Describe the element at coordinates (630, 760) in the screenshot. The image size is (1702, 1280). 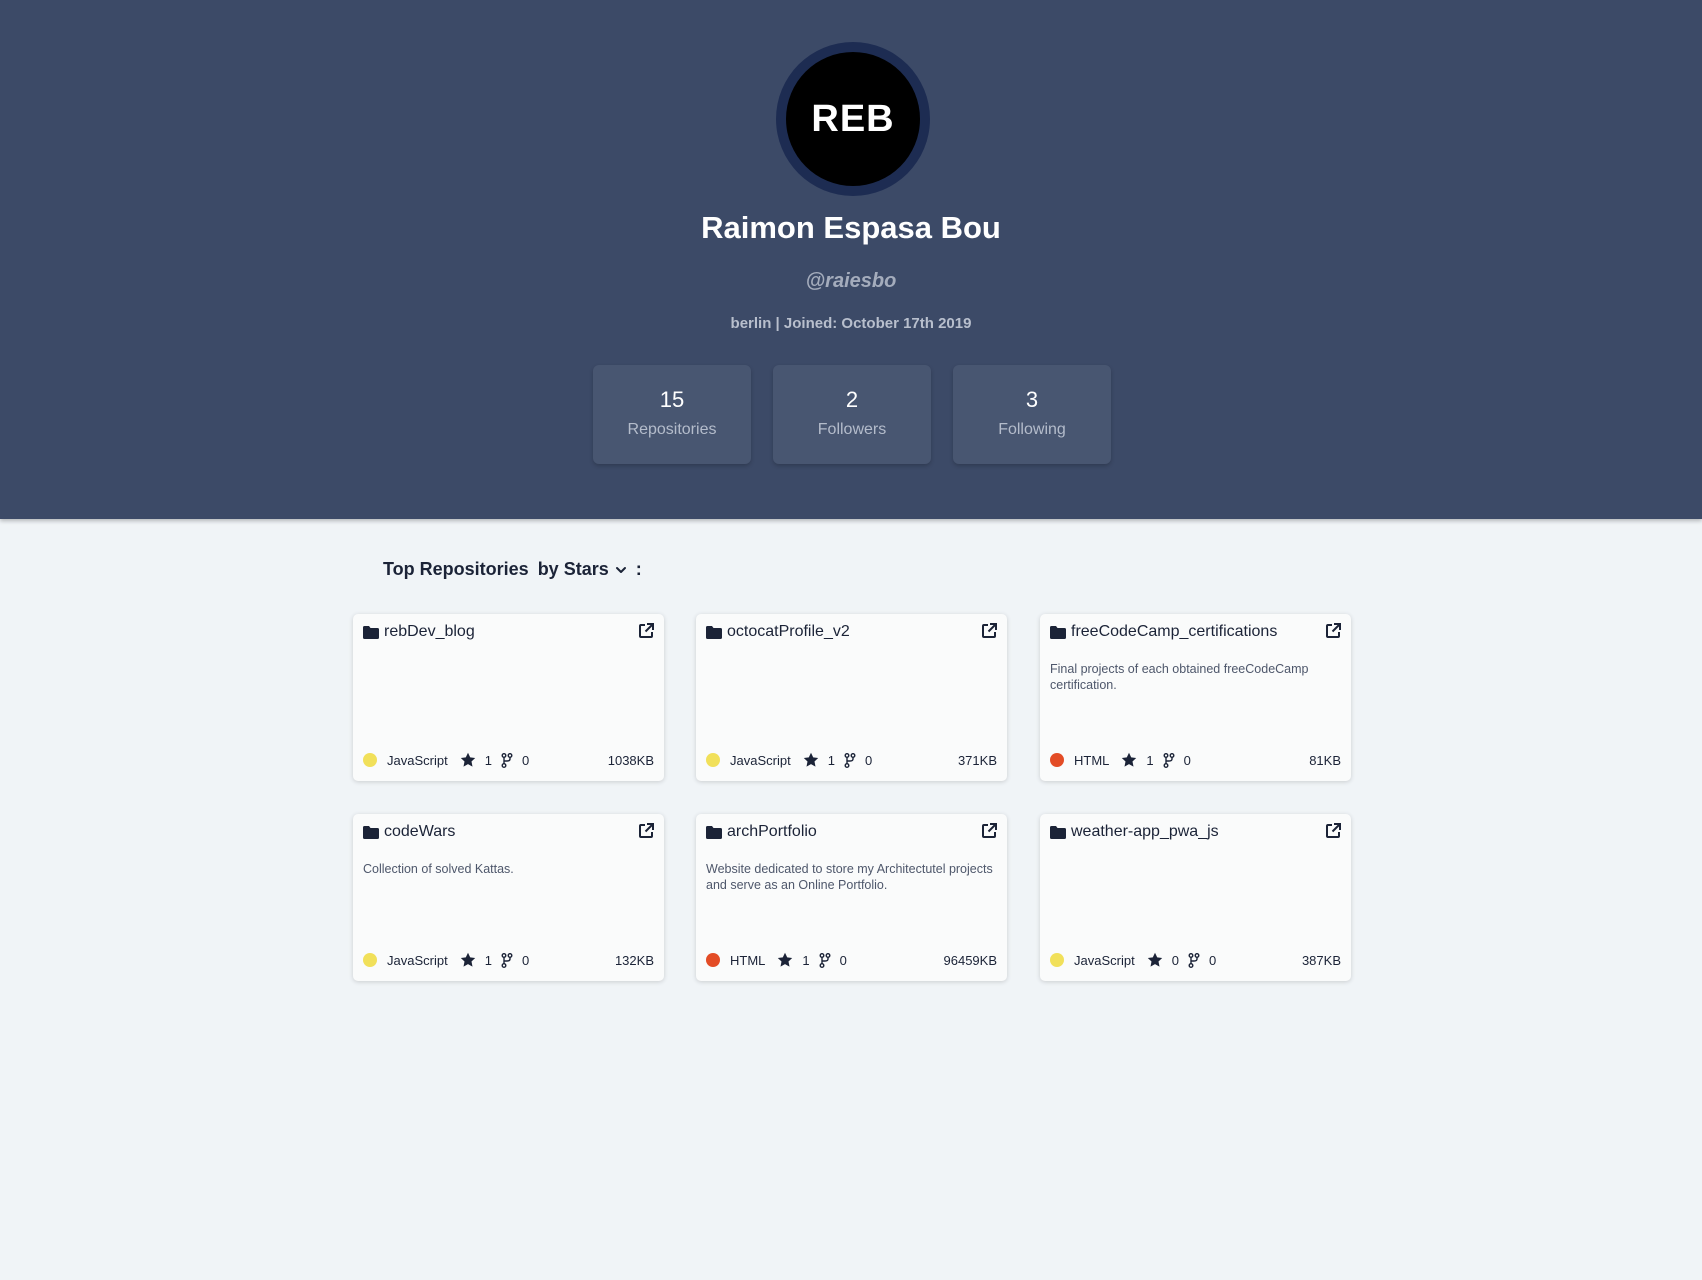
I see `repo-size: 1038KB` at that location.